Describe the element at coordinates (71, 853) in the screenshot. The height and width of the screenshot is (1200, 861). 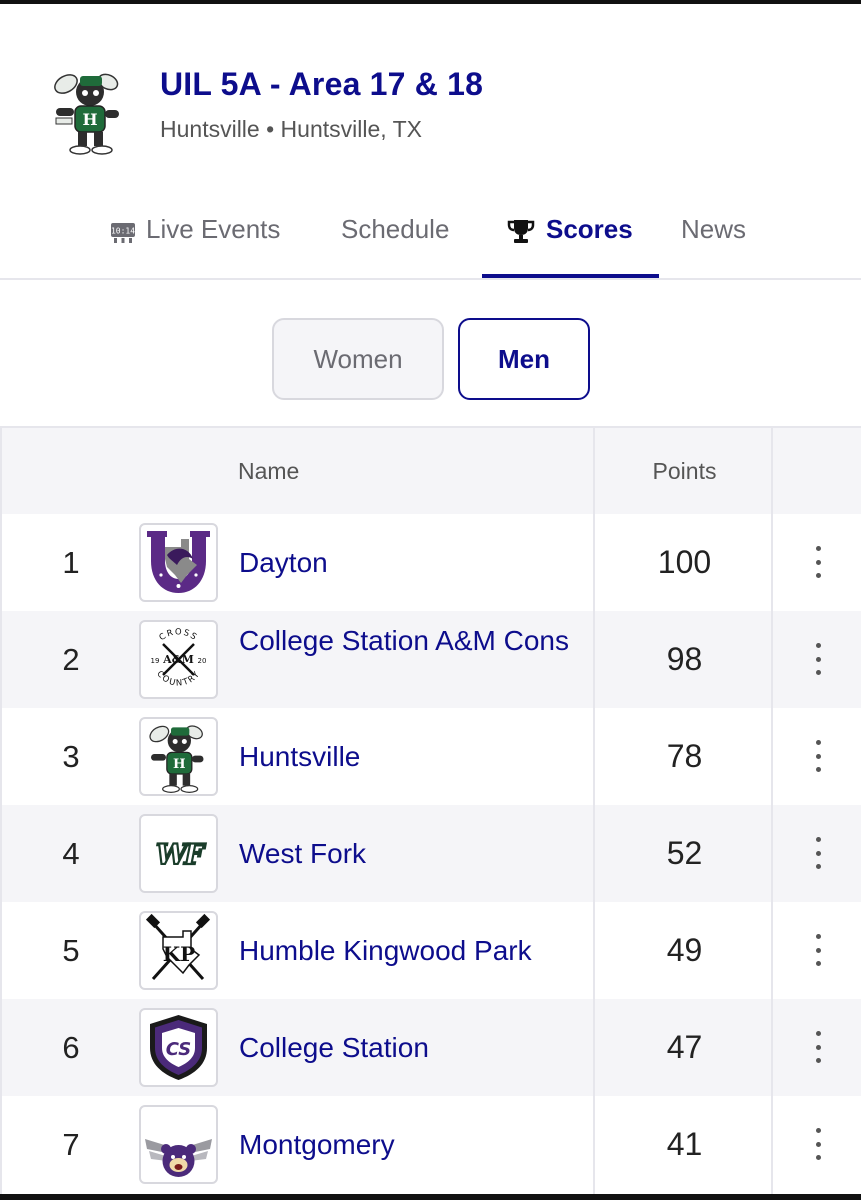
I see `rank-cell: 4` at that location.